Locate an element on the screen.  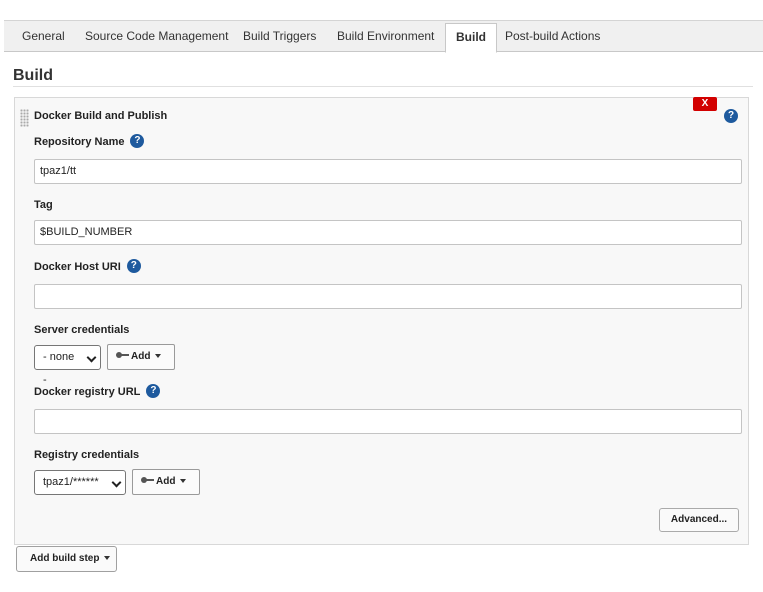
server-credentials-select: - none - is located at coordinates (67, 365).